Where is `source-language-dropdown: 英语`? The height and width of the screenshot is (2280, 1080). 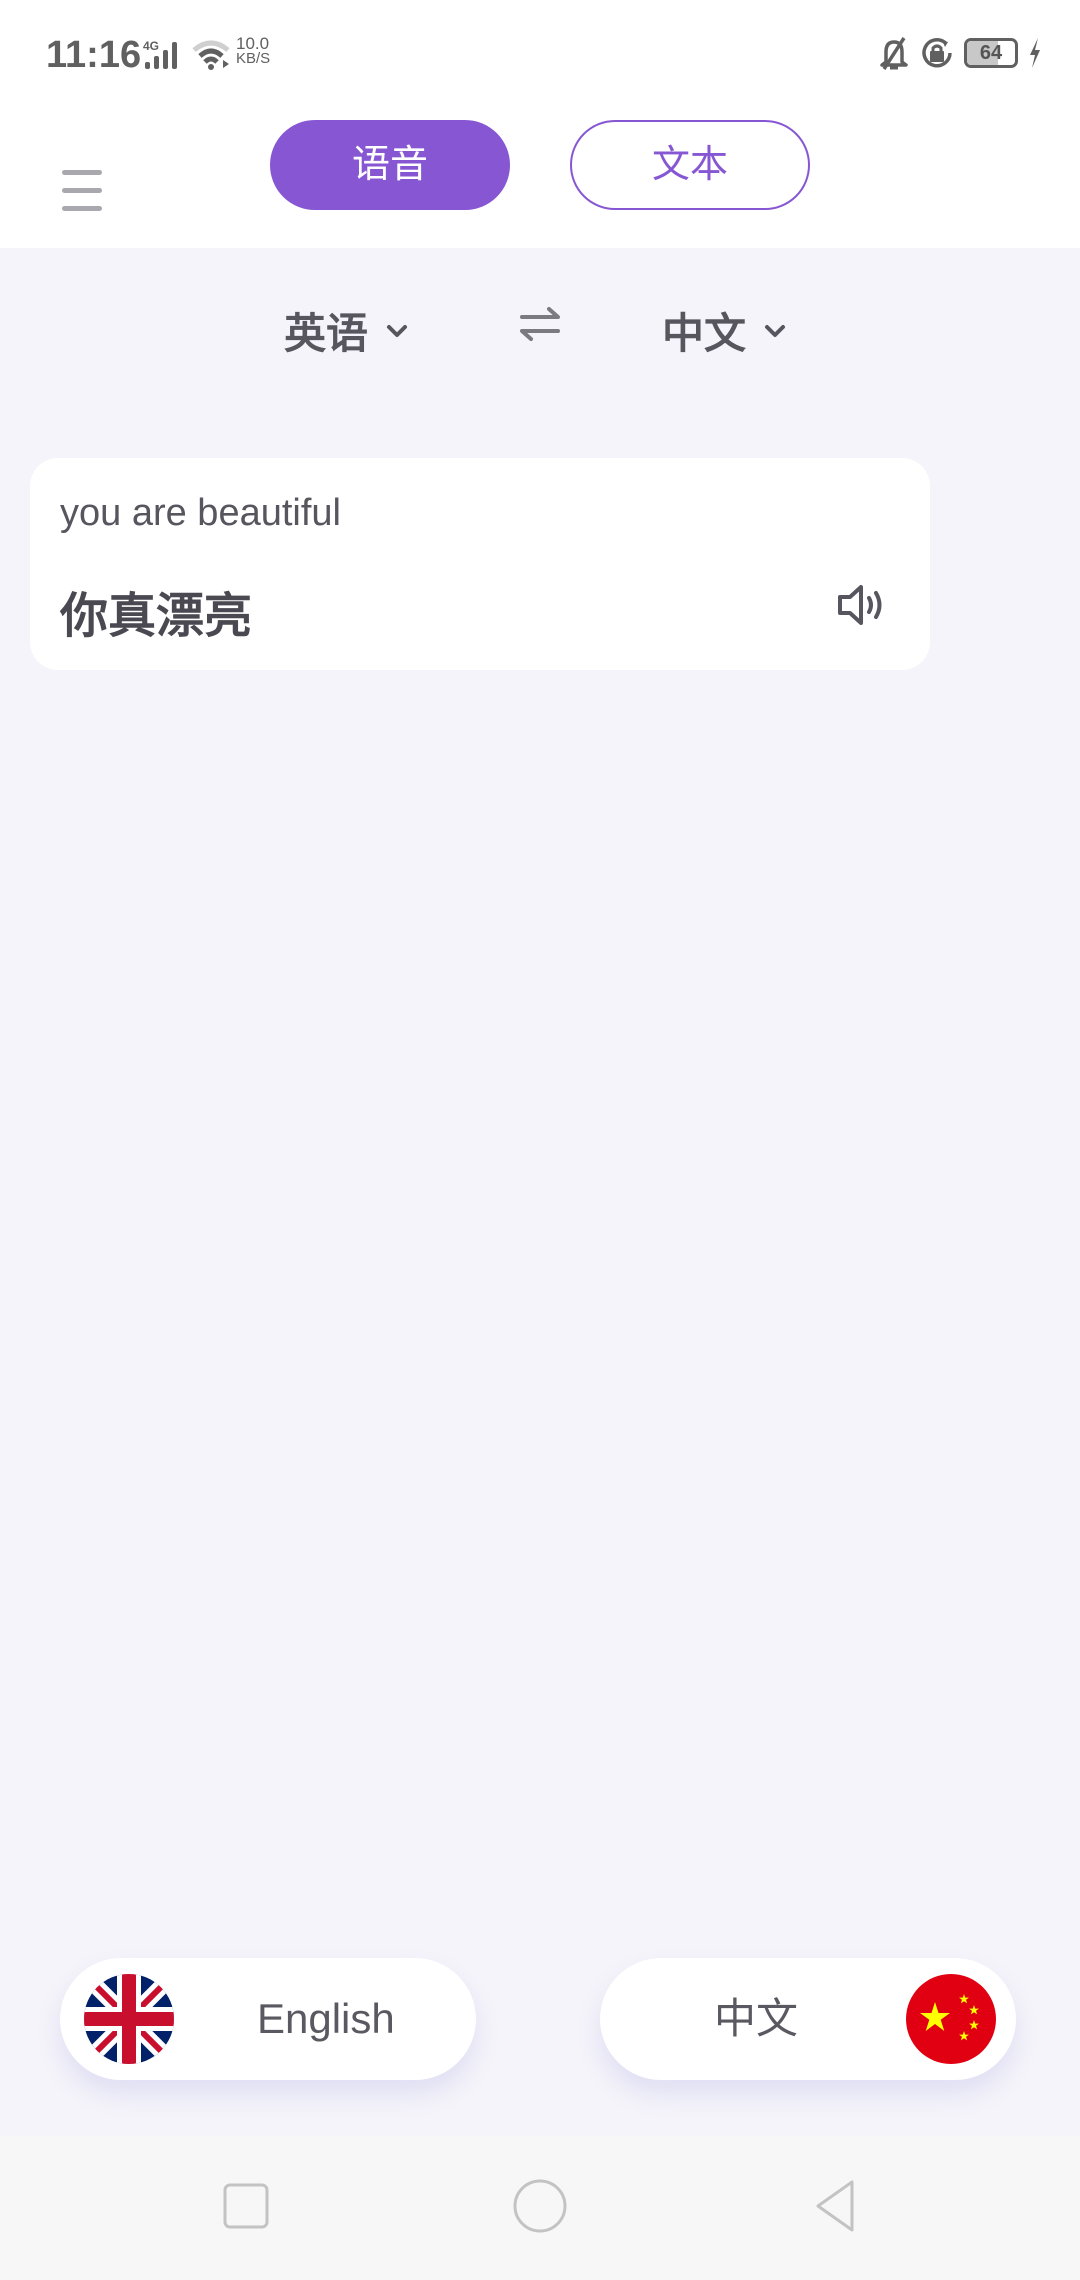 source-language-dropdown: 英语 is located at coordinates (346, 330).